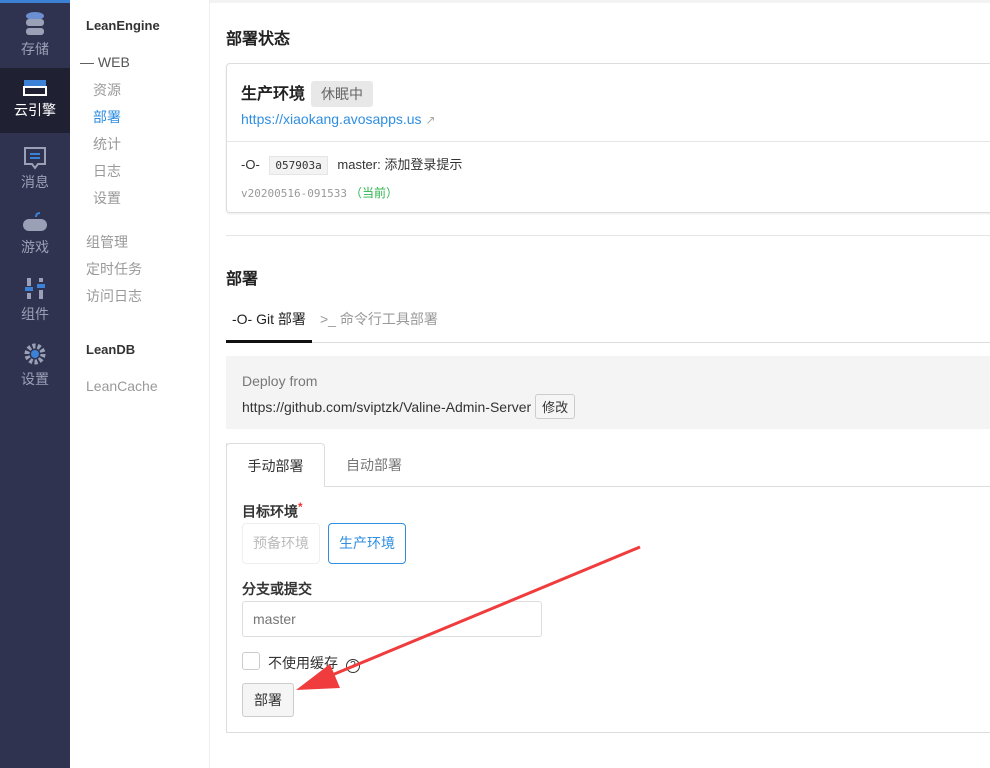 The height and width of the screenshot is (768, 990). What do you see at coordinates (468, 617) in the screenshot?
I see `annotation-arrow` at bounding box center [468, 617].